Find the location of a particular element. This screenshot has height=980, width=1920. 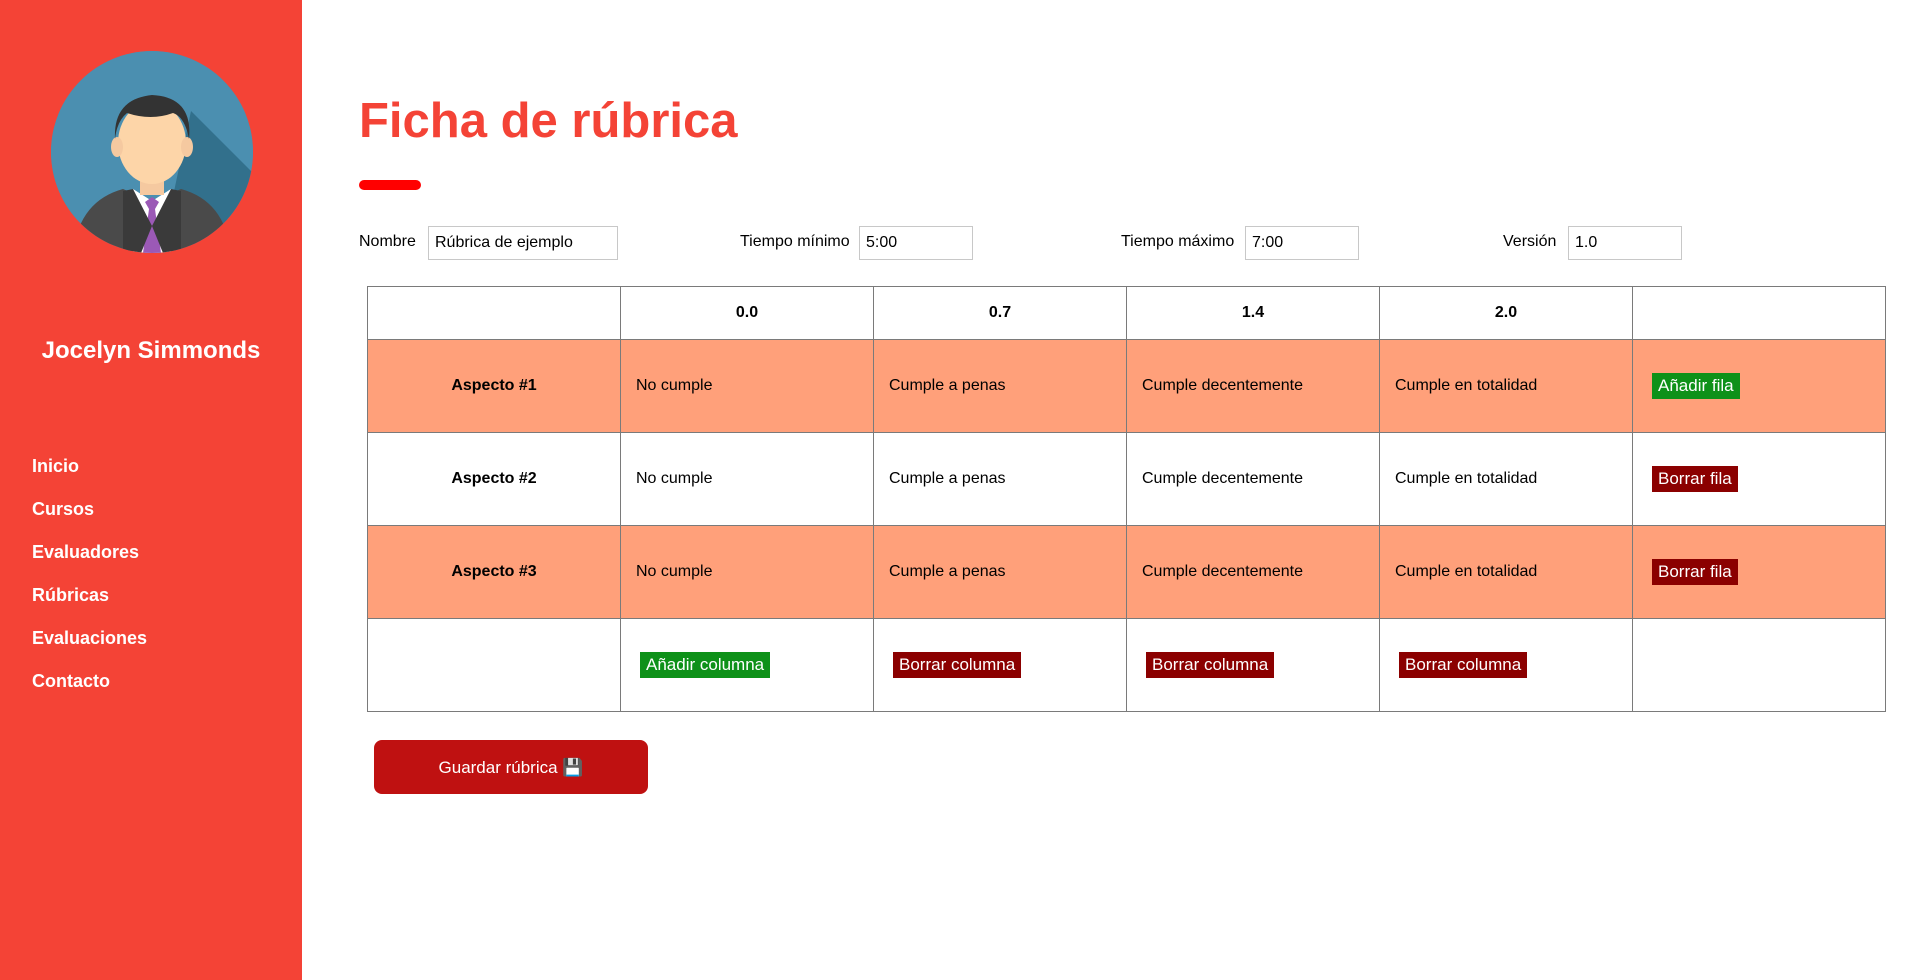

aspect-cell: Aspecto #2 is located at coordinates (494, 479).